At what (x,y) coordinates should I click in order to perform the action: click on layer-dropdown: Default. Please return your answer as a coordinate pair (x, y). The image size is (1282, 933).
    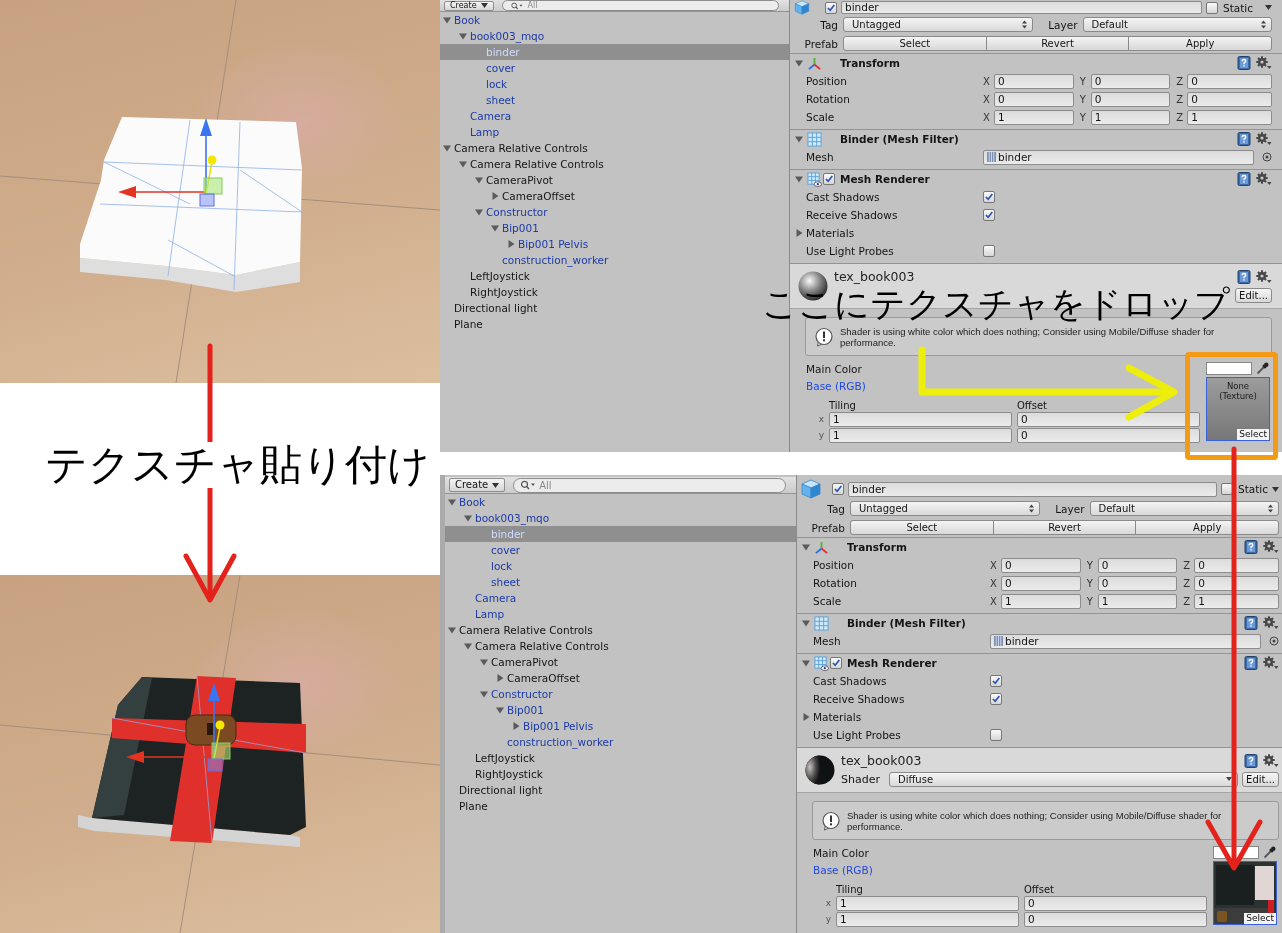
    Looking at the image, I should click on (1184, 508).